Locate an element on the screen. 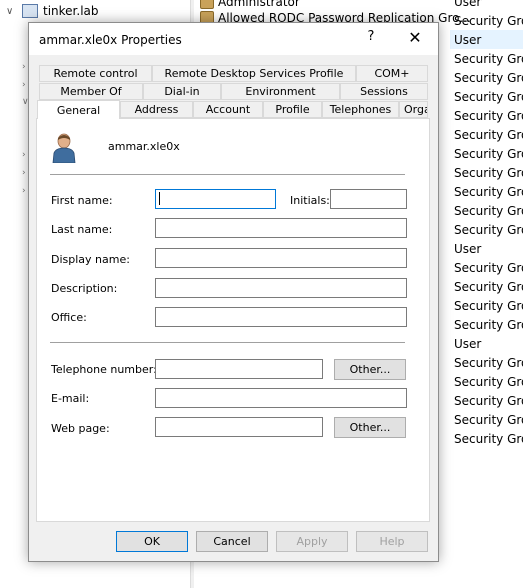 Image resolution: width=523 pixels, height=588 pixels. tab-profile: Profile is located at coordinates (292, 109).